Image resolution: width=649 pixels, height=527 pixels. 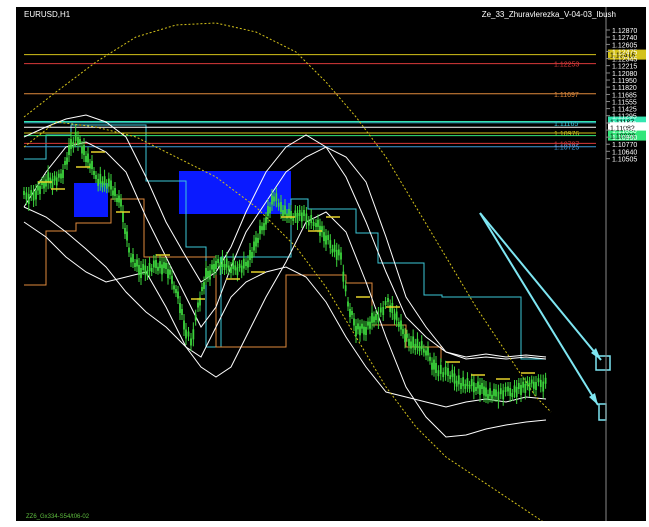 What do you see at coordinates (624, 38) in the screenshot?
I see `price-tick-label: 1.12740` at bounding box center [624, 38].